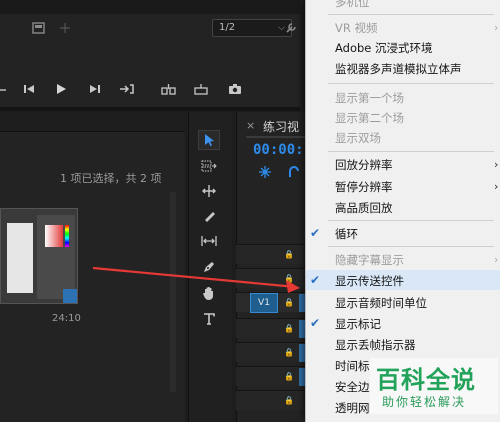 The image size is (500, 422). What do you see at coordinates (352, 4) in the screenshot?
I see `menu-item-multicam: 多机位` at bounding box center [352, 4].